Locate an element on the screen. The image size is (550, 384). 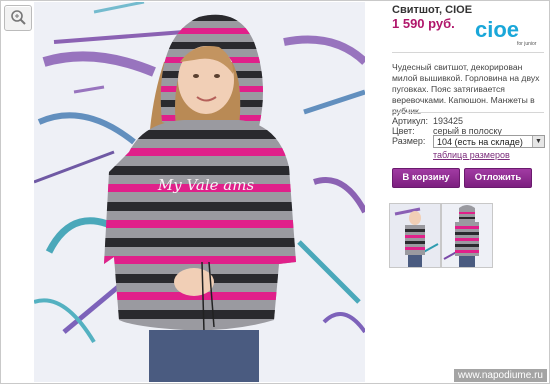
size-table-link: таблица размеров is located at coordinates (471, 155).